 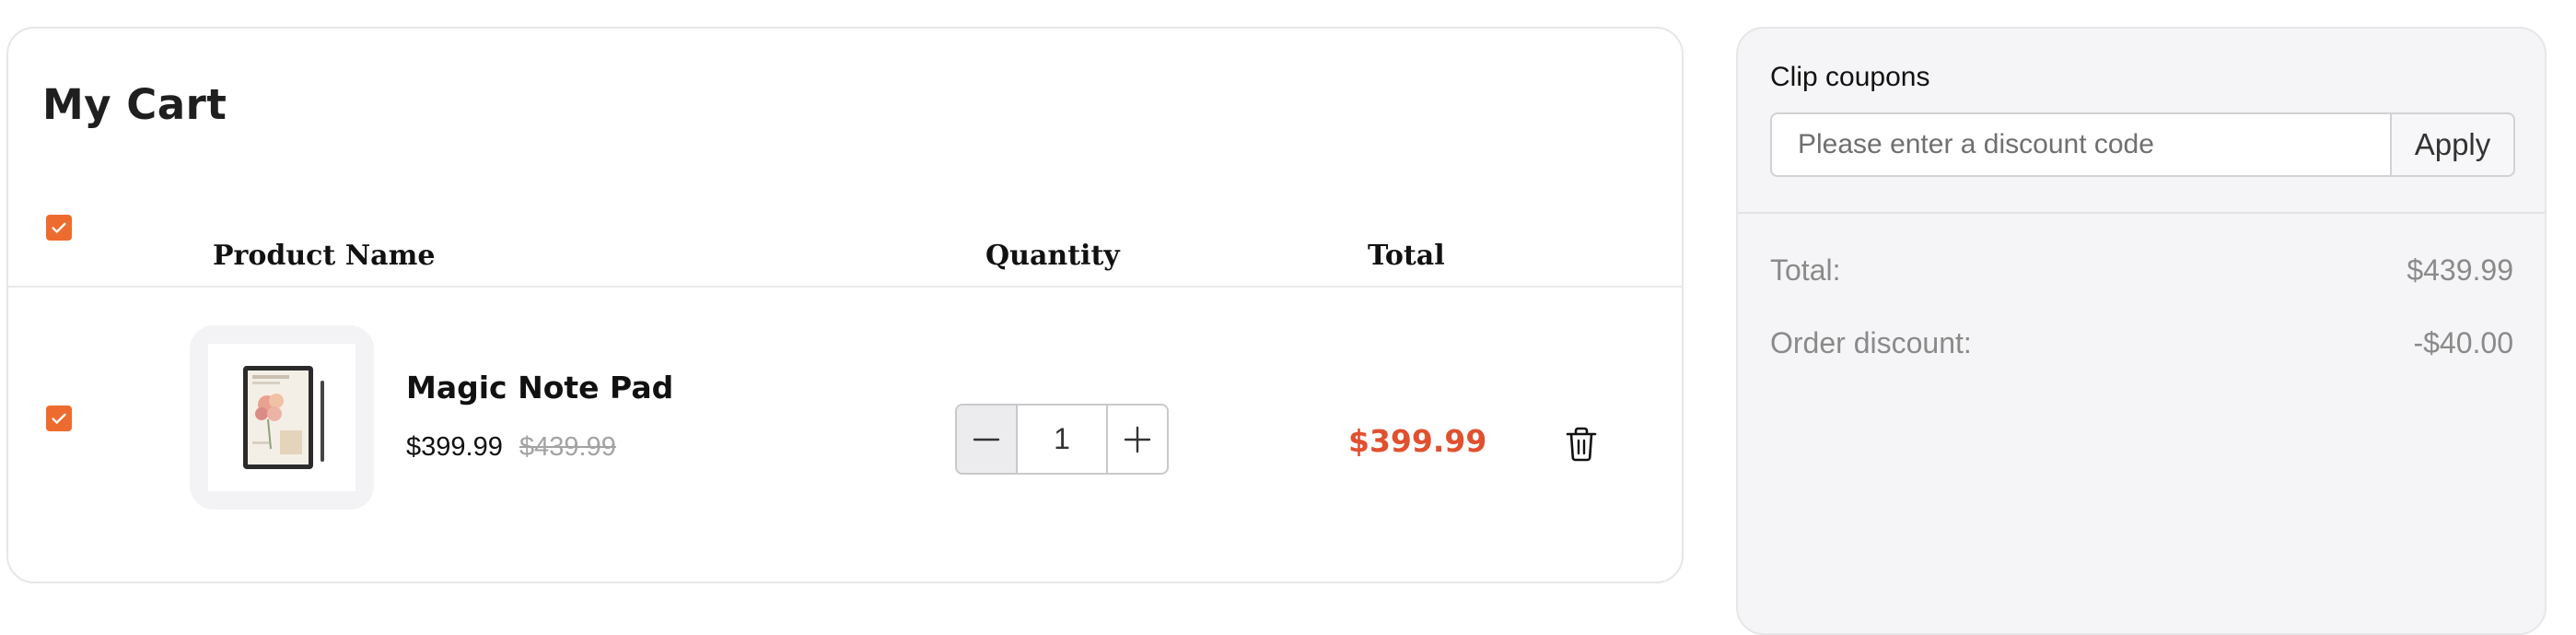 I want to click on product-thumbnail, so click(x=282, y=417).